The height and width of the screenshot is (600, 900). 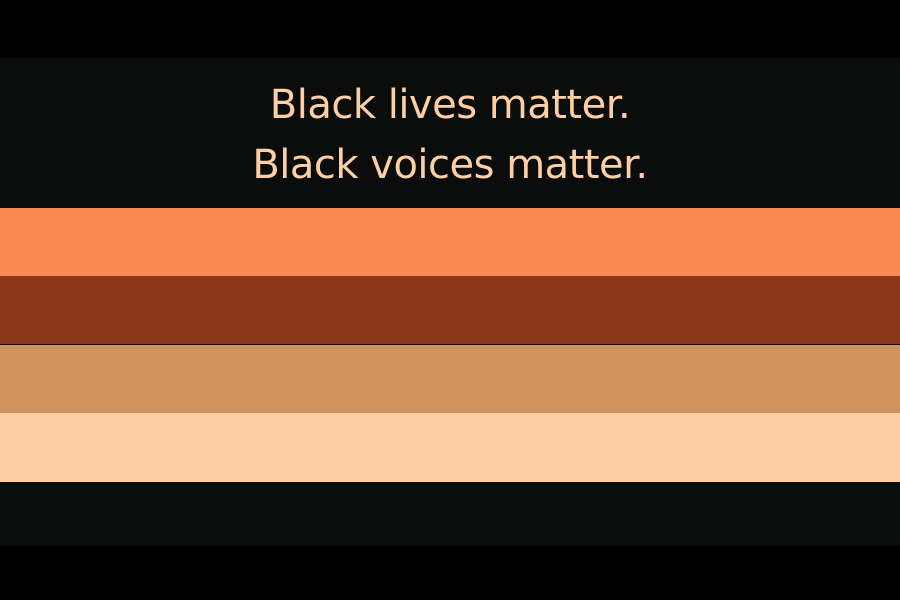 What do you see at coordinates (450, 105) in the screenshot?
I see `headline-line-1: Black lives matter.` at bounding box center [450, 105].